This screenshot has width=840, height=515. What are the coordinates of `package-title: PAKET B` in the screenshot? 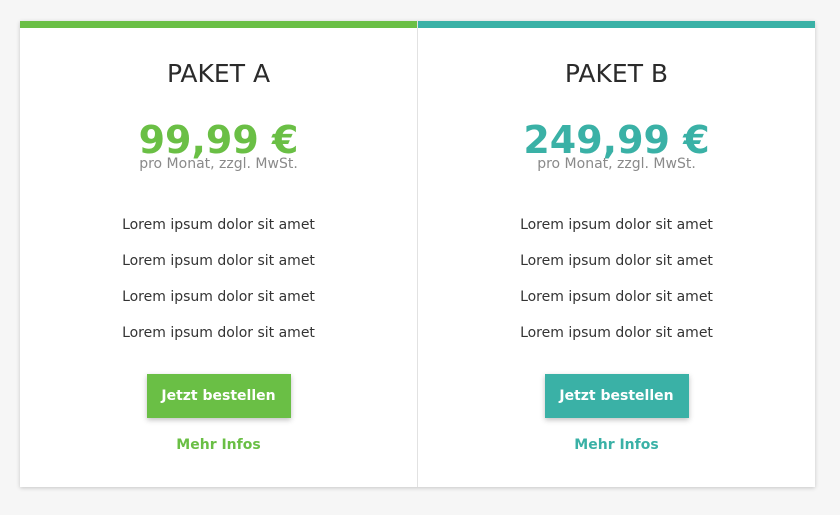 It's located at (616, 73).